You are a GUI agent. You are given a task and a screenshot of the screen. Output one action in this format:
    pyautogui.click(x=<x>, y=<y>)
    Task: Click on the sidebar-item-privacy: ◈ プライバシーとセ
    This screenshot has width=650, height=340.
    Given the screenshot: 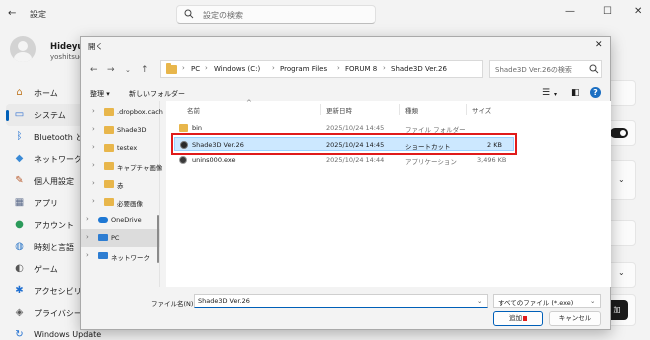 What is the action you would take?
    pyautogui.click(x=52, y=313)
    